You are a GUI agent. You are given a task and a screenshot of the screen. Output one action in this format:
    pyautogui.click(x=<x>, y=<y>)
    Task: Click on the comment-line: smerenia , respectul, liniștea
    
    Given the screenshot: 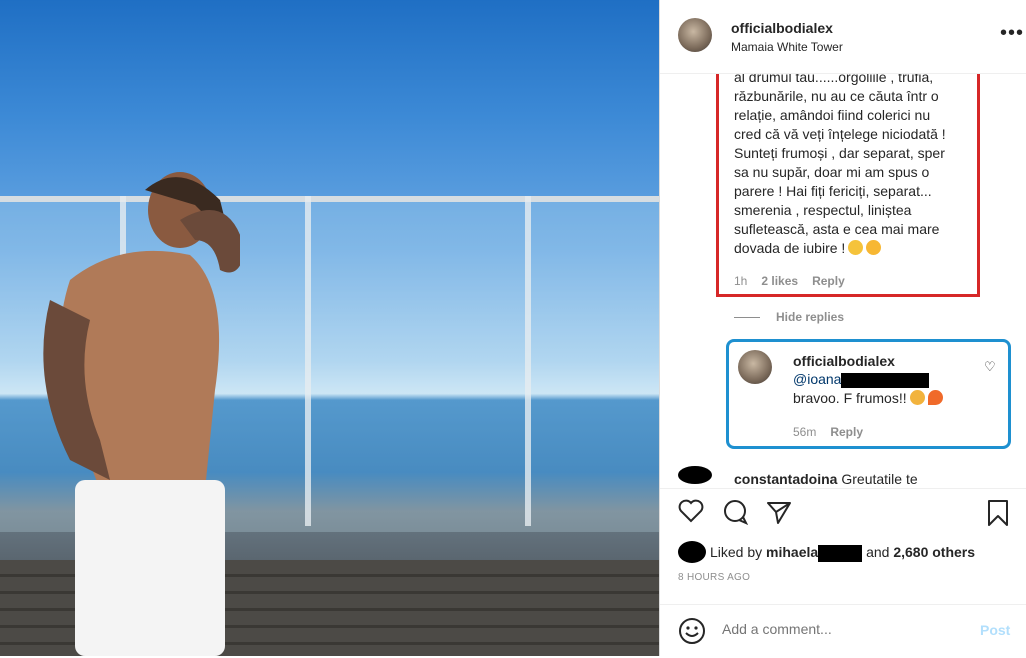 What is the action you would take?
    pyautogui.click(x=823, y=210)
    